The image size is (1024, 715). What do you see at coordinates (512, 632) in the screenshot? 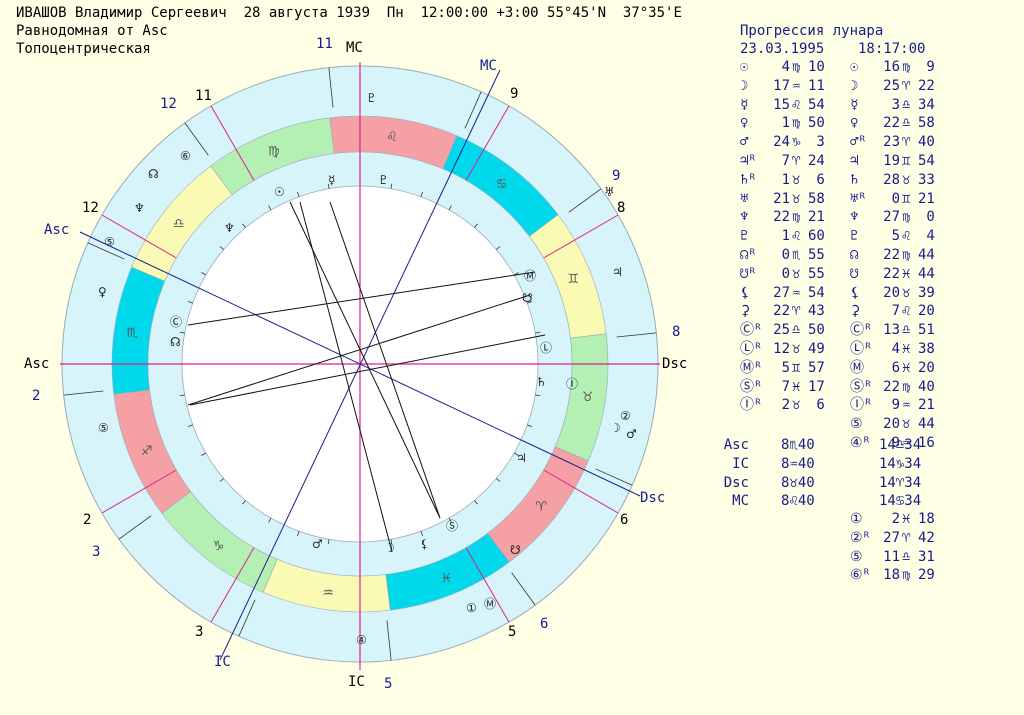
I see `house-number: 5` at bounding box center [512, 632].